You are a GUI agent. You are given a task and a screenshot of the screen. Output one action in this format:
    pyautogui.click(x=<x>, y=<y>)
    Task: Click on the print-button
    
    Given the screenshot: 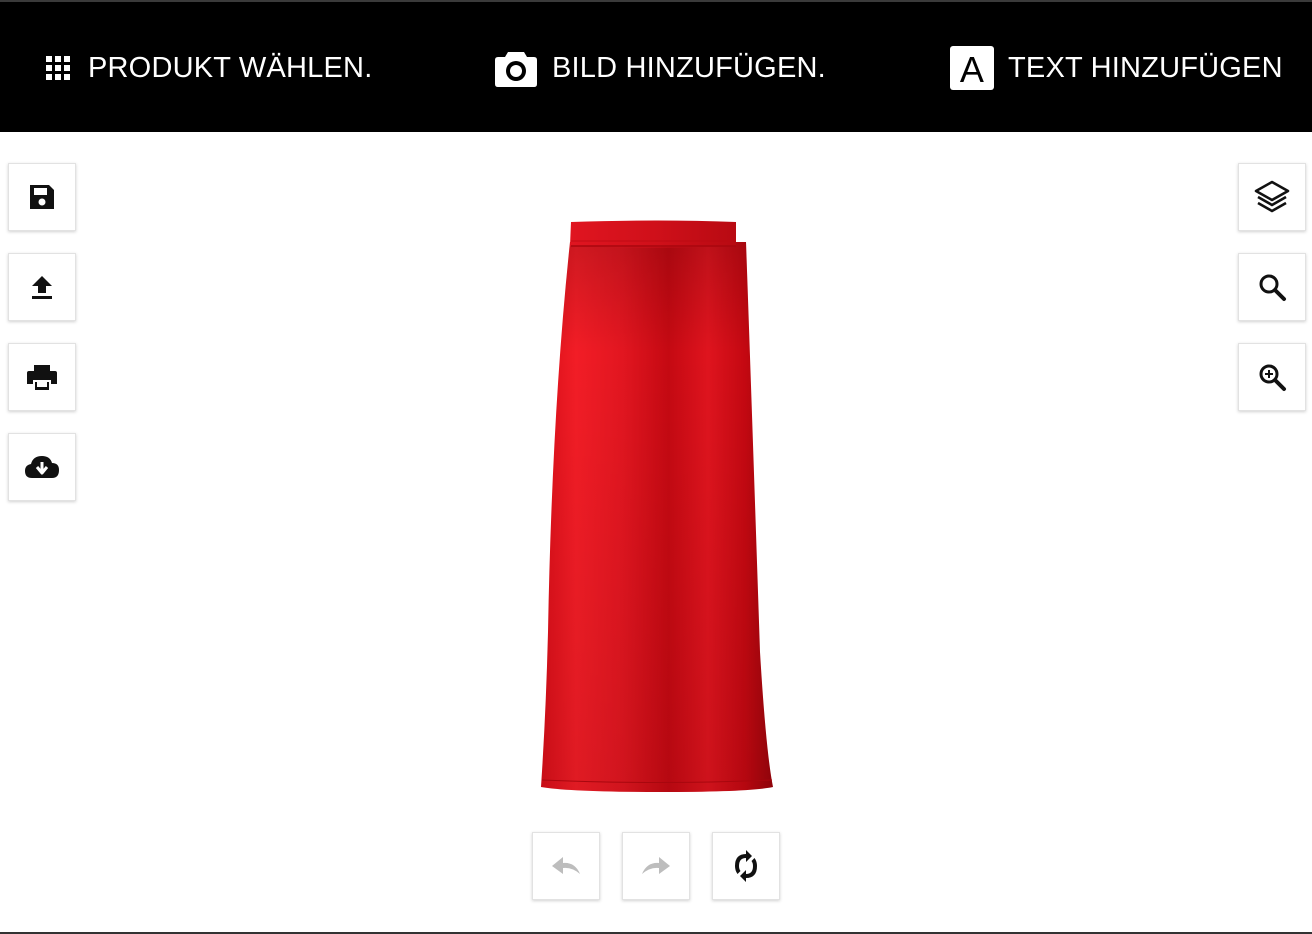 What is the action you would take?
    pyautogui.click(x=42, y=377)
    